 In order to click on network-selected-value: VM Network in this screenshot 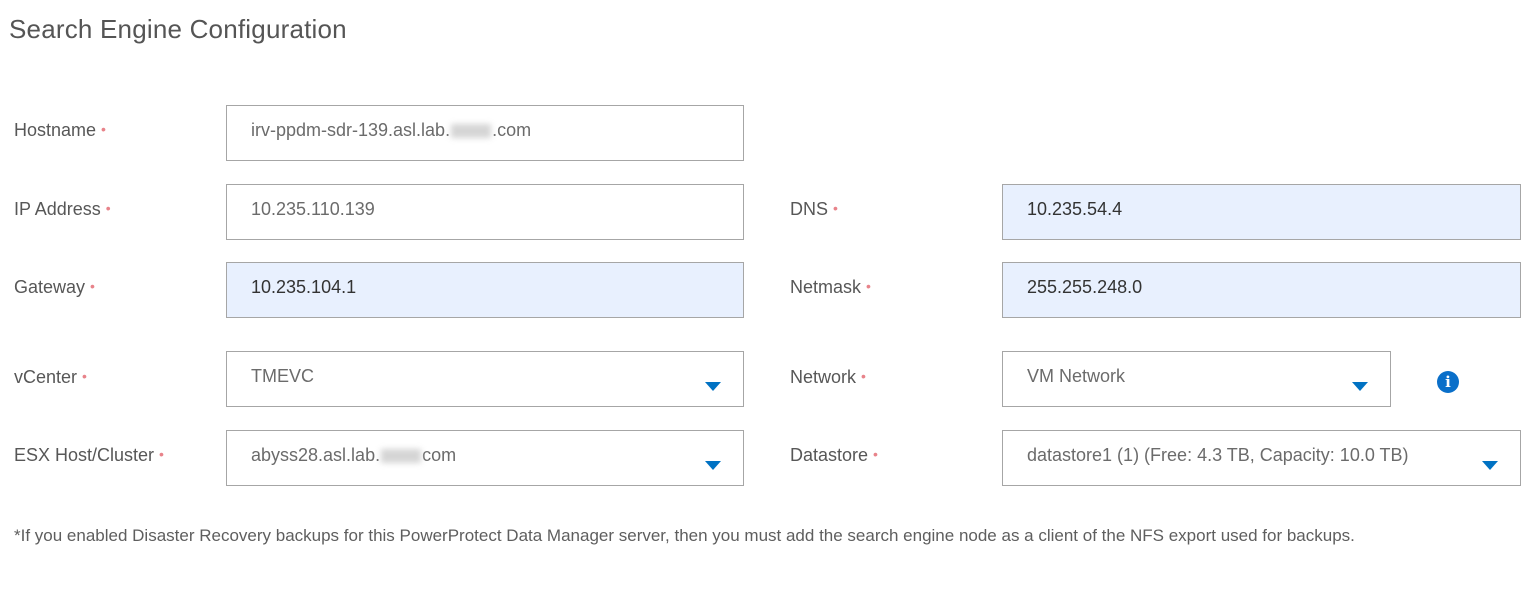, I will do `click(1076, 376)`.